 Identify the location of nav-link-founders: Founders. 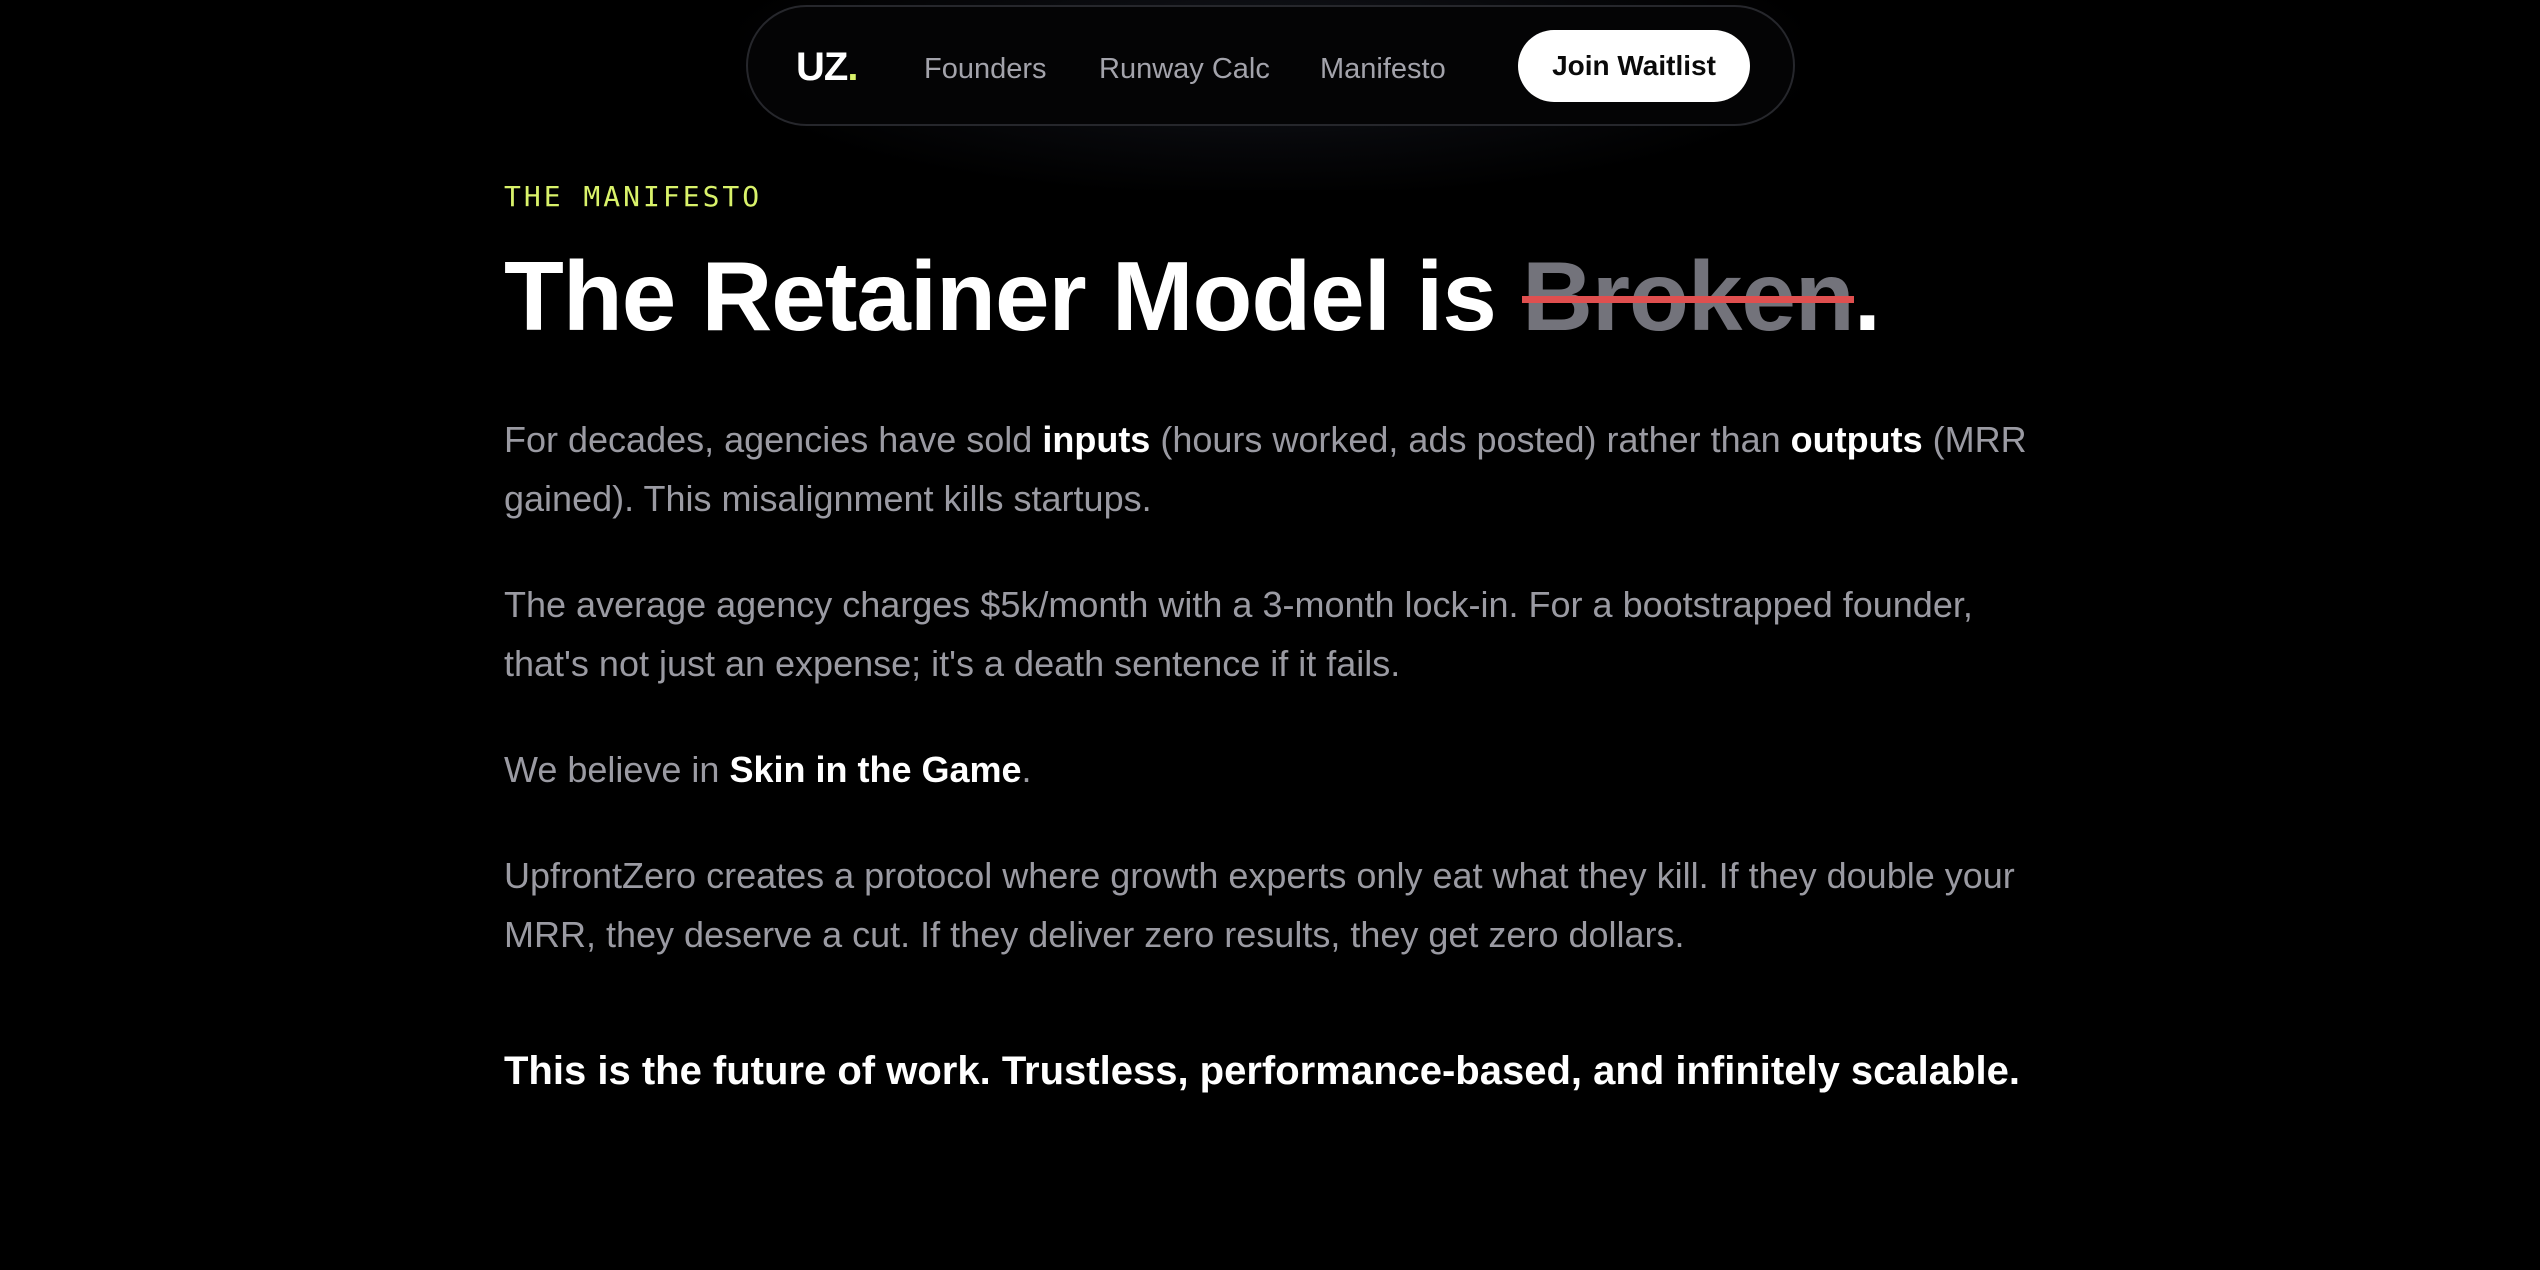
(985, 69).